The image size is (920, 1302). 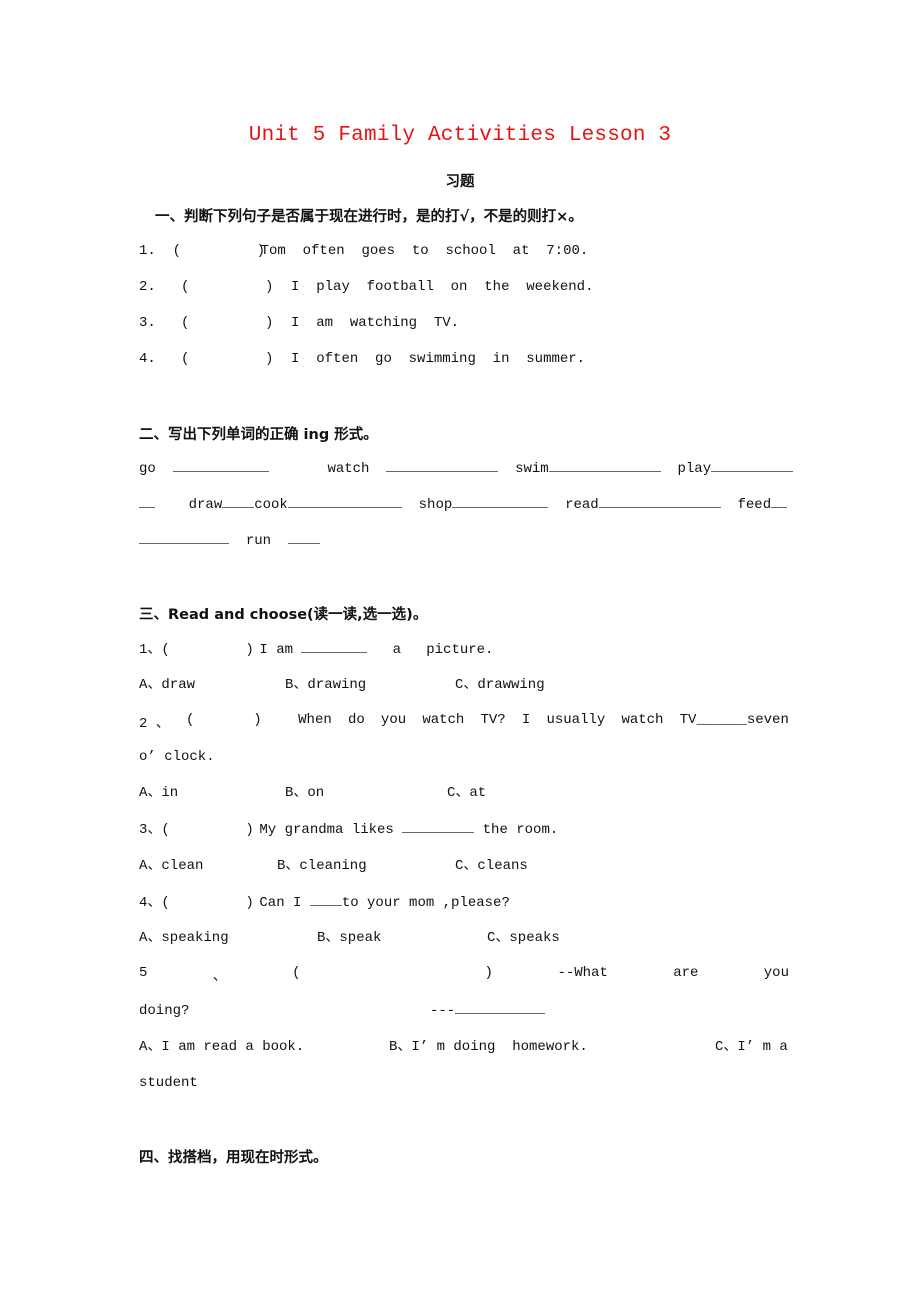 I want to click on section2-heading: 二、写出下列单词的正确 ing 形式。, so click(x=258, y=435).